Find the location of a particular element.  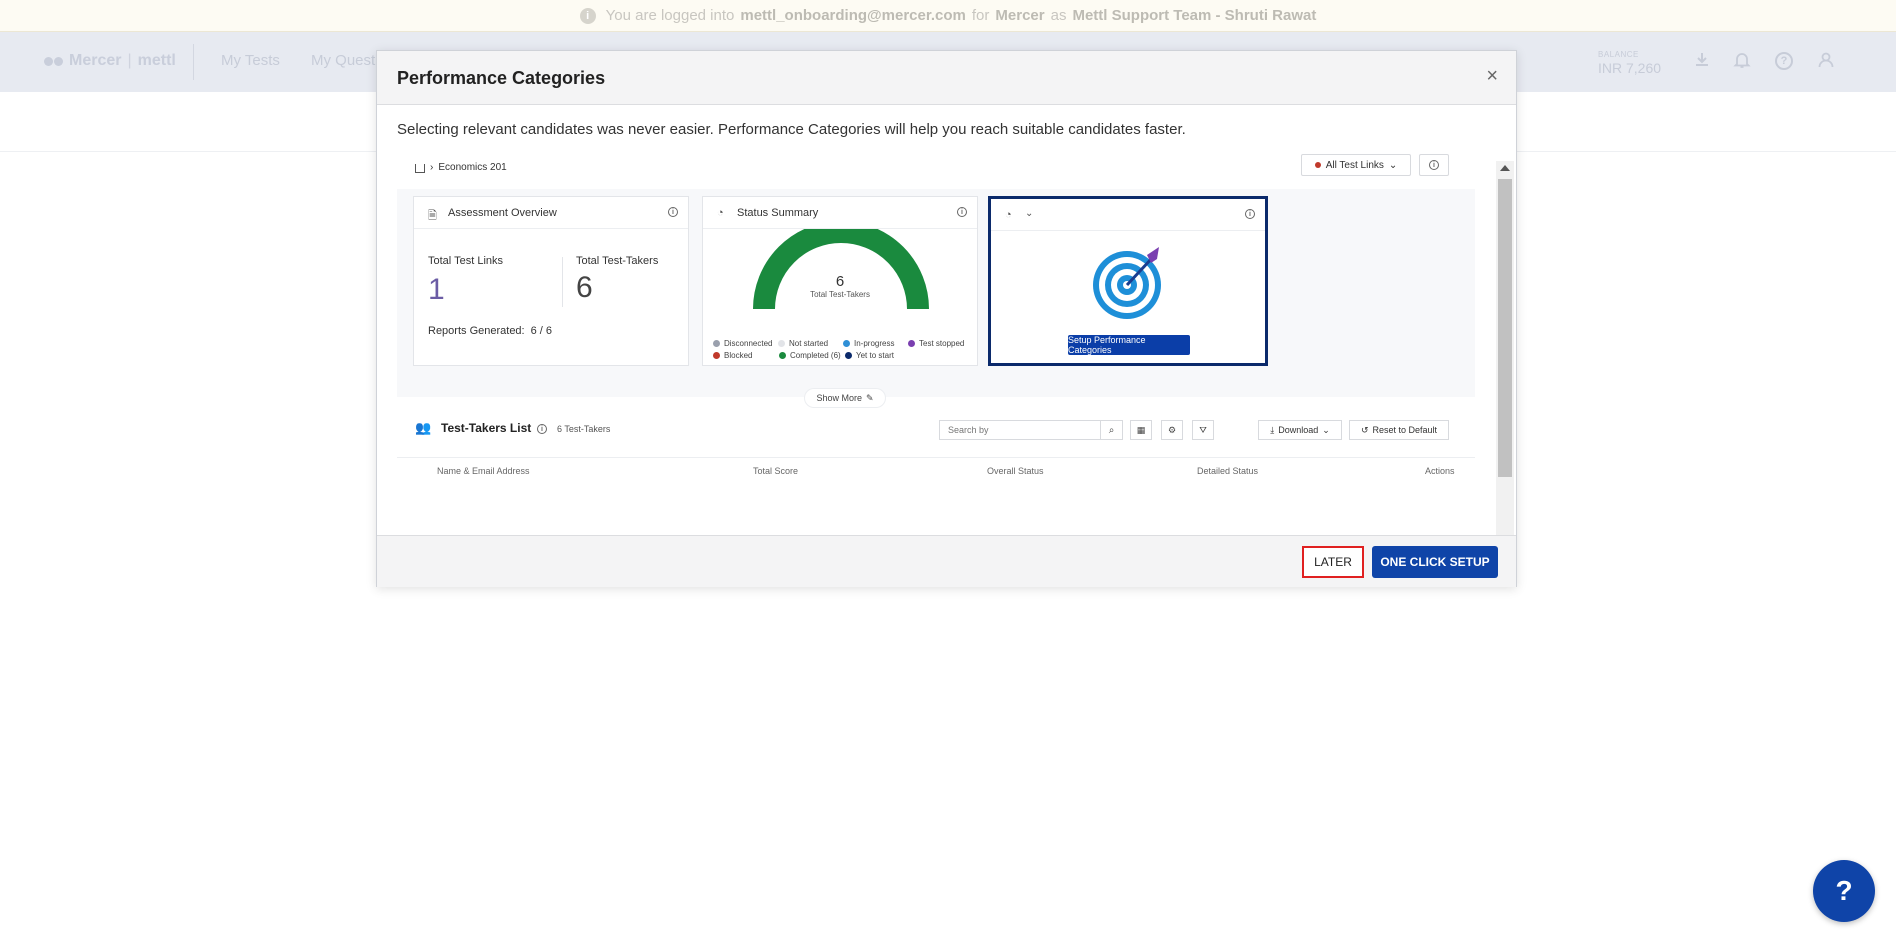

reset-to-default-button: ↺ Reset to Default is located at coordinates (1399, 430).